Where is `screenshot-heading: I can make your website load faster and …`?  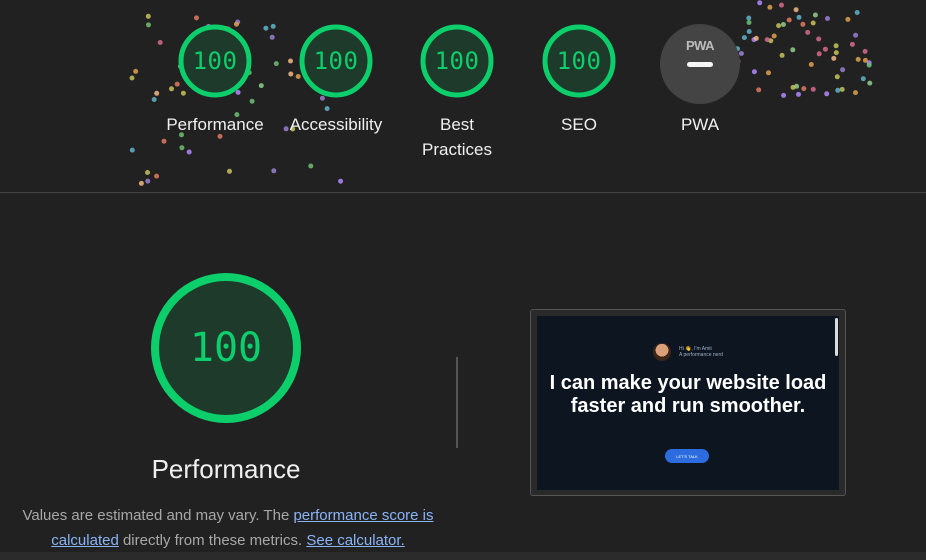 screenshot-heading: I can make your website load faster and … is located at coordinates (688, 394).